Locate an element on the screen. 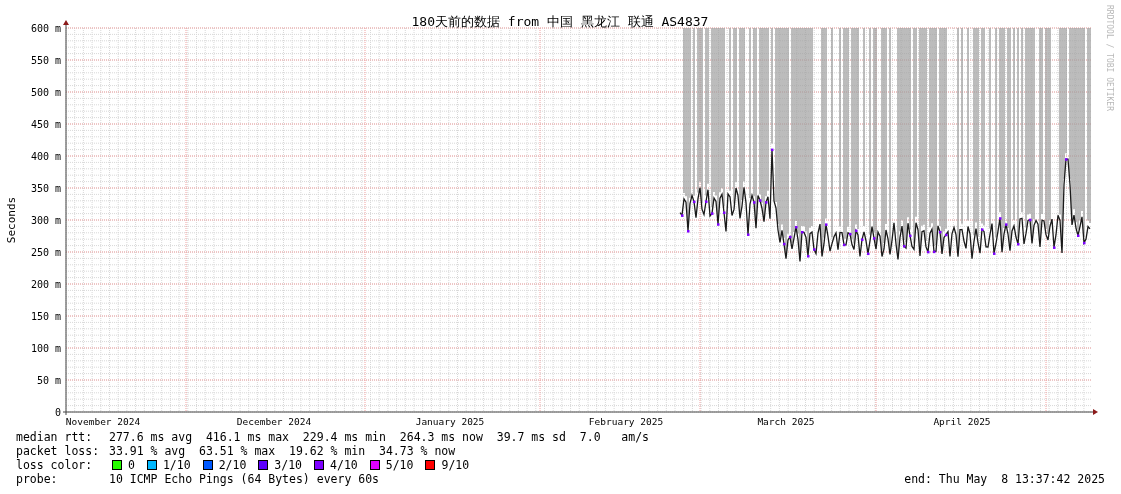 The height and width of the screenshot is (494, 1121). x-tick-label: February 2025 is located at coordinates (626, 421).